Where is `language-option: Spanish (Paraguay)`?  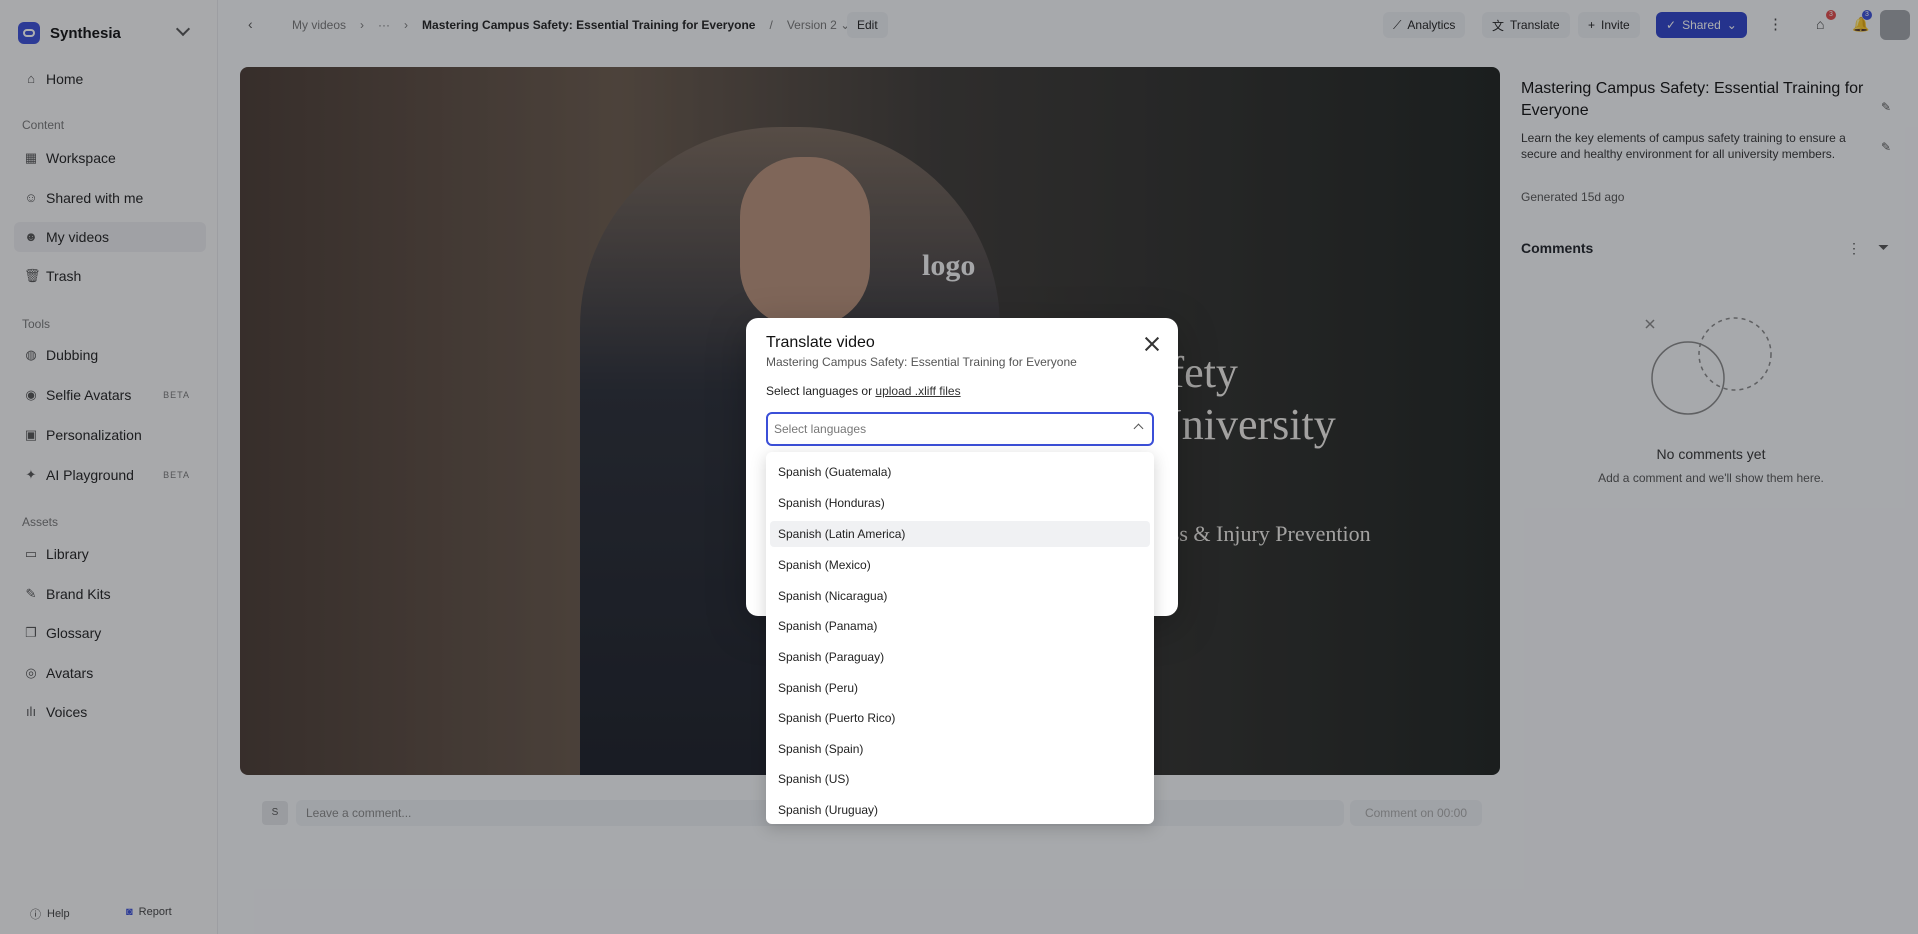 language-option: Spanish (Paraguay) is located at coordinates (960, 657).